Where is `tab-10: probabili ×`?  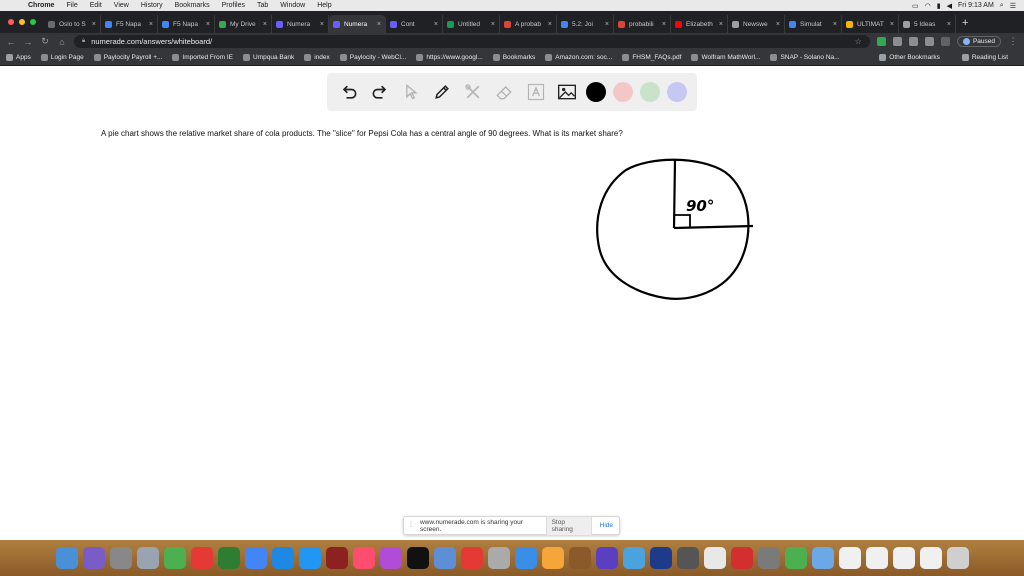 tab-10: probabili × is located at coordinates (642, 24).